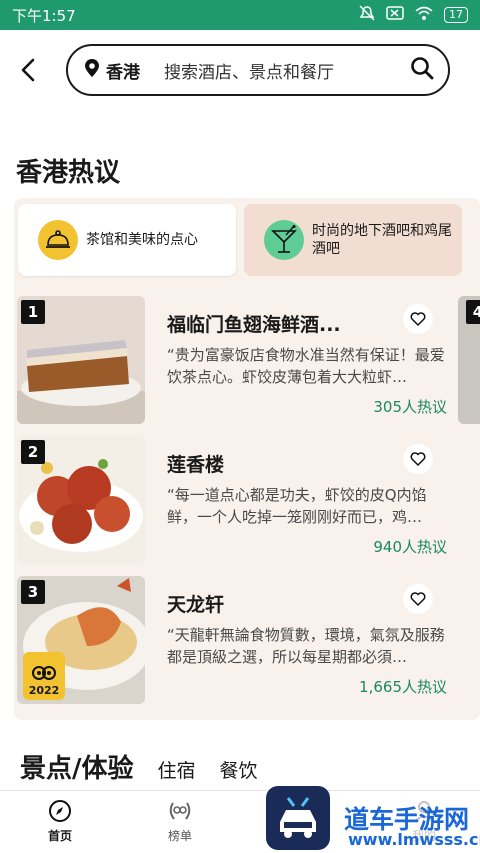 This screenshot has height=853, width=480. What do you see at coordinates (414, 839) in the screenshot?
I see `watermark-url: www.lmwsss.cn` at bounding box center [414, 839].